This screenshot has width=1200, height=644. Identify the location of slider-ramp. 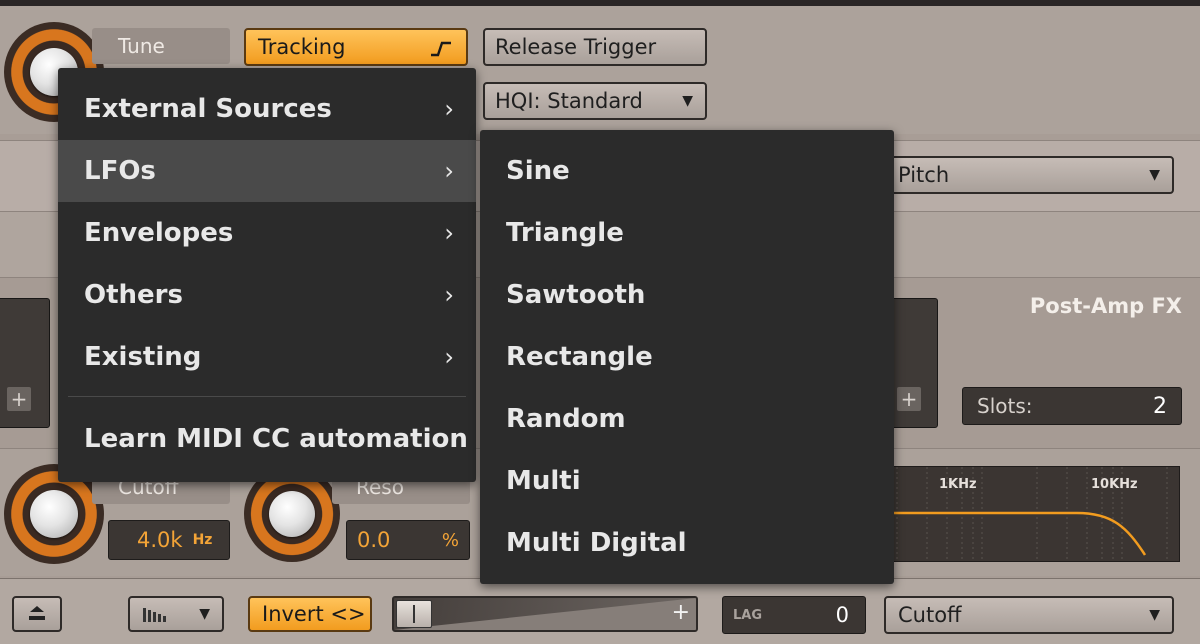
(545, 614).